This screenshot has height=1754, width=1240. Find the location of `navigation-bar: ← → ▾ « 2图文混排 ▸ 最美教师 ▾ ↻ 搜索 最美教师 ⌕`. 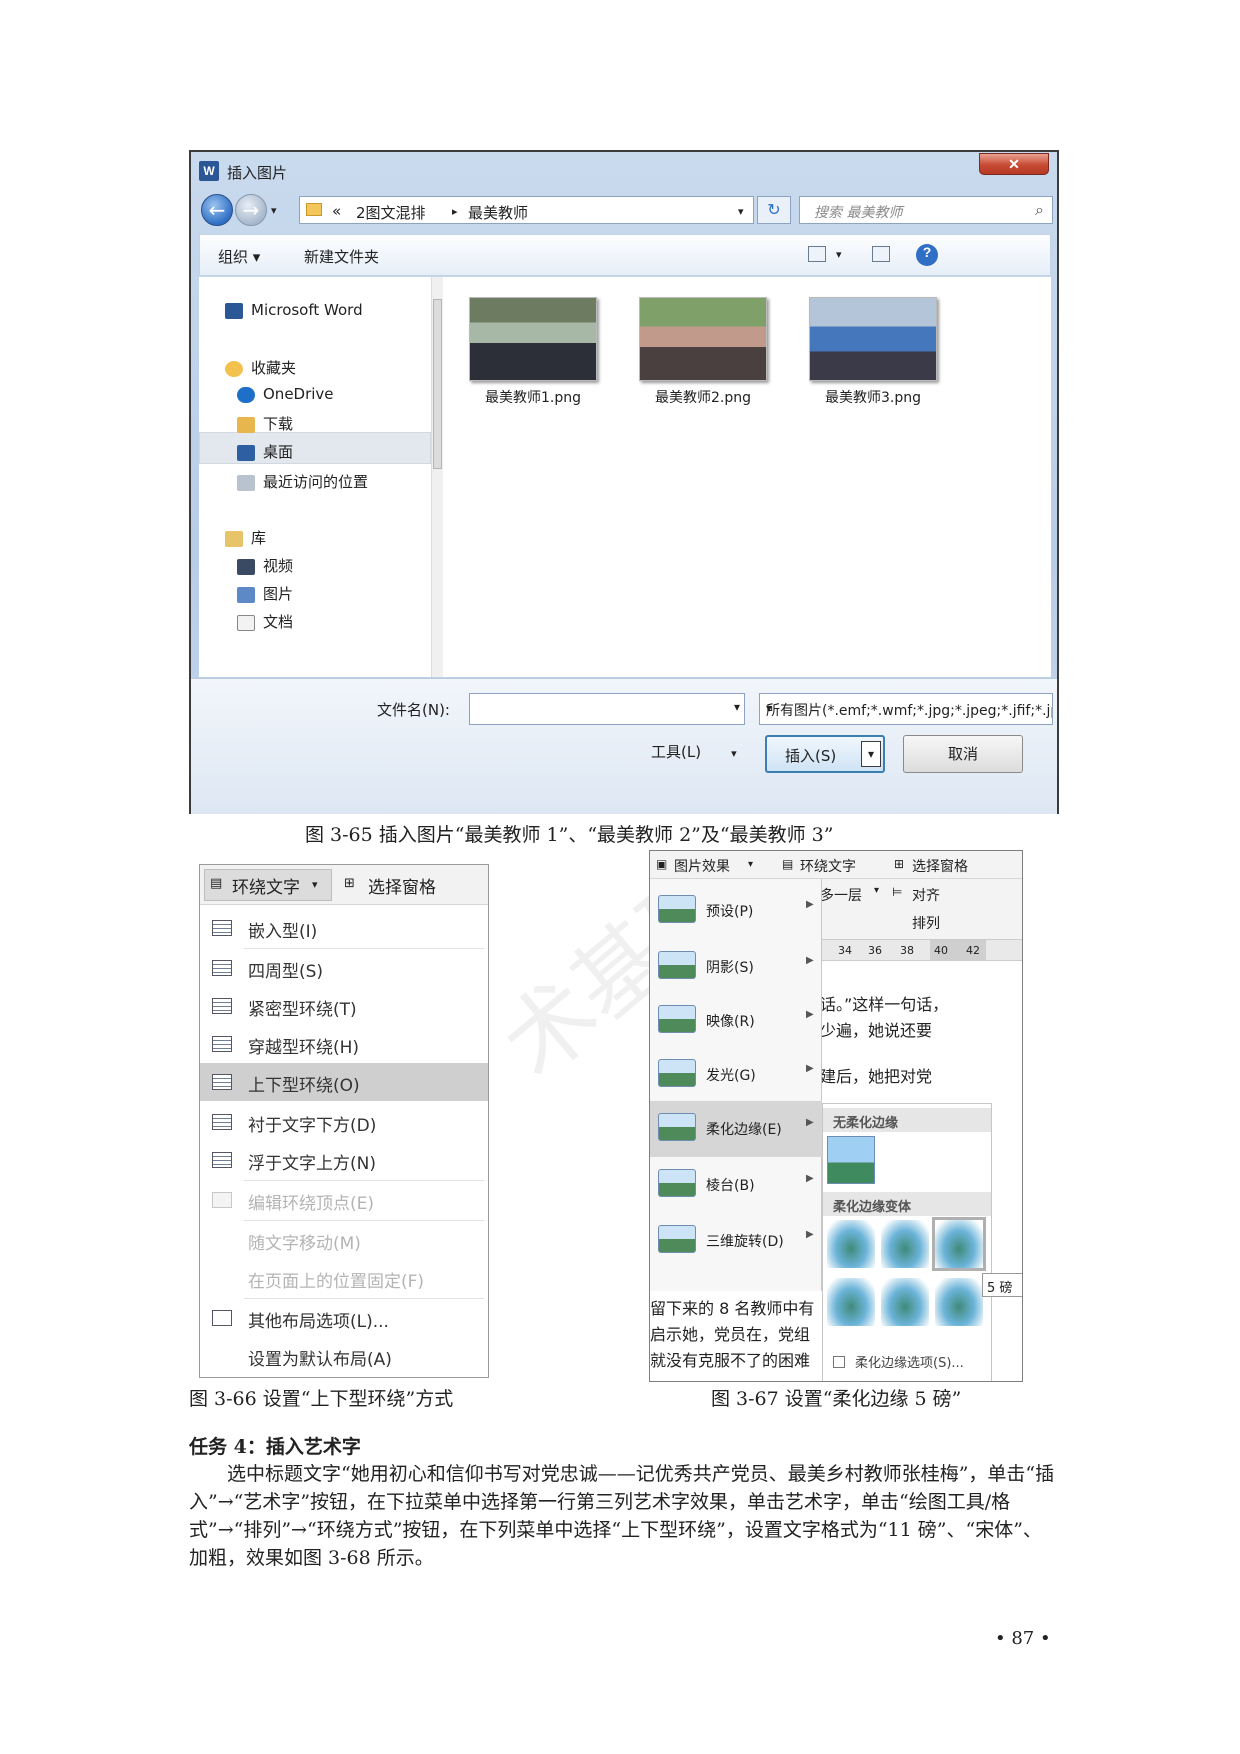

navigation-bar: ← → ▾ « 2图文混排 ▸ 最美教师 ▾ ↻ 搜索 最美教师 ⌕ is located at coordinates (624, 211).